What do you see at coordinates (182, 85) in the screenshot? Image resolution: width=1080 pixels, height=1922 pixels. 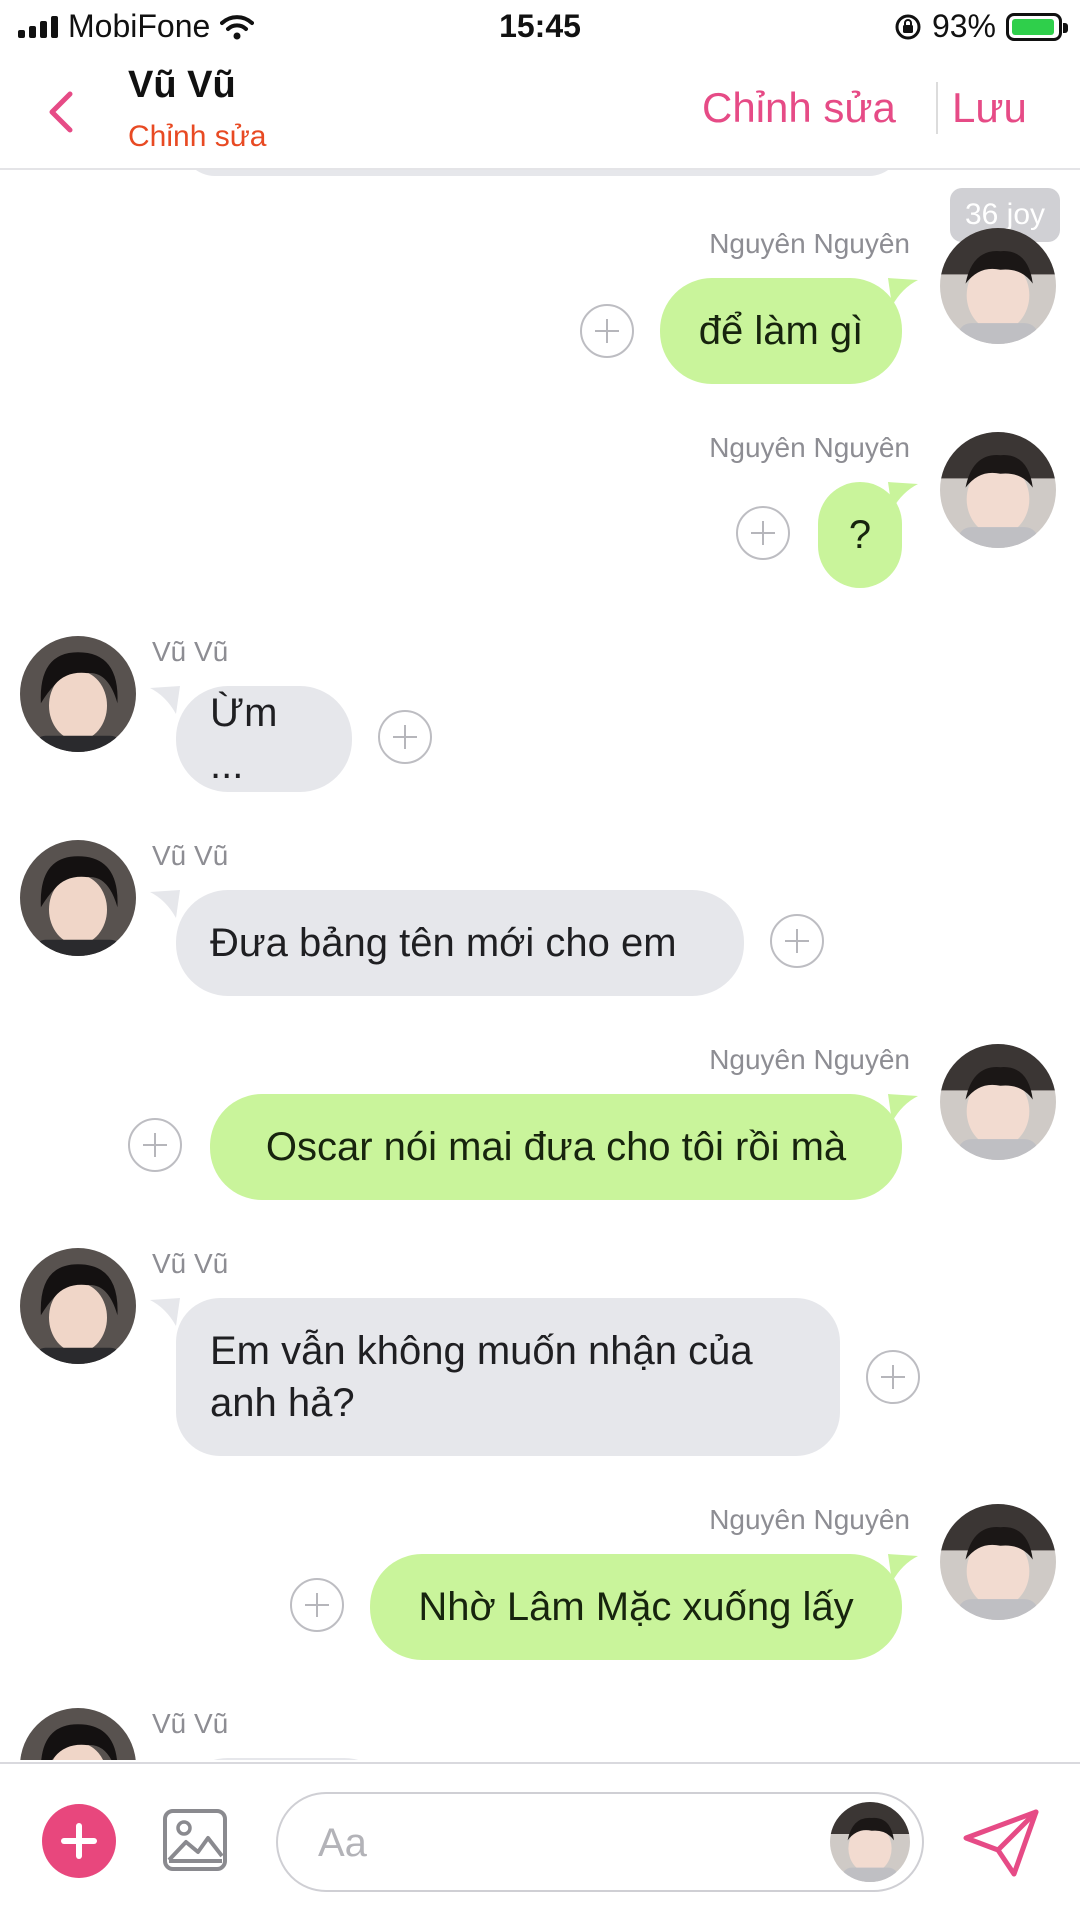 I see `chat-title: Vũ Vũ` at bounding box center [182, 85].